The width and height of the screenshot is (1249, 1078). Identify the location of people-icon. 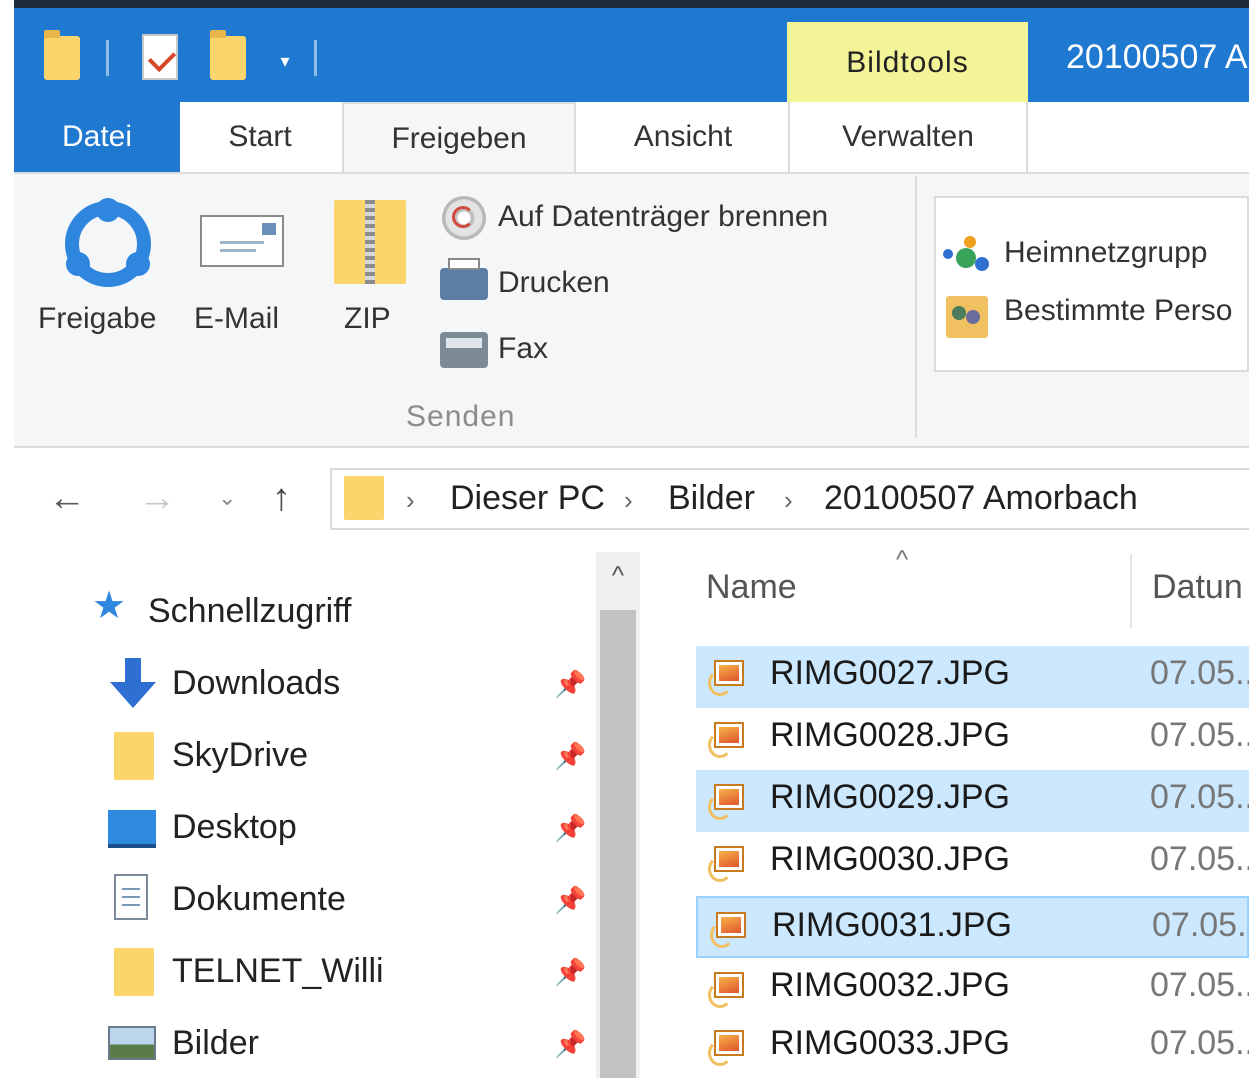
(967, 317).